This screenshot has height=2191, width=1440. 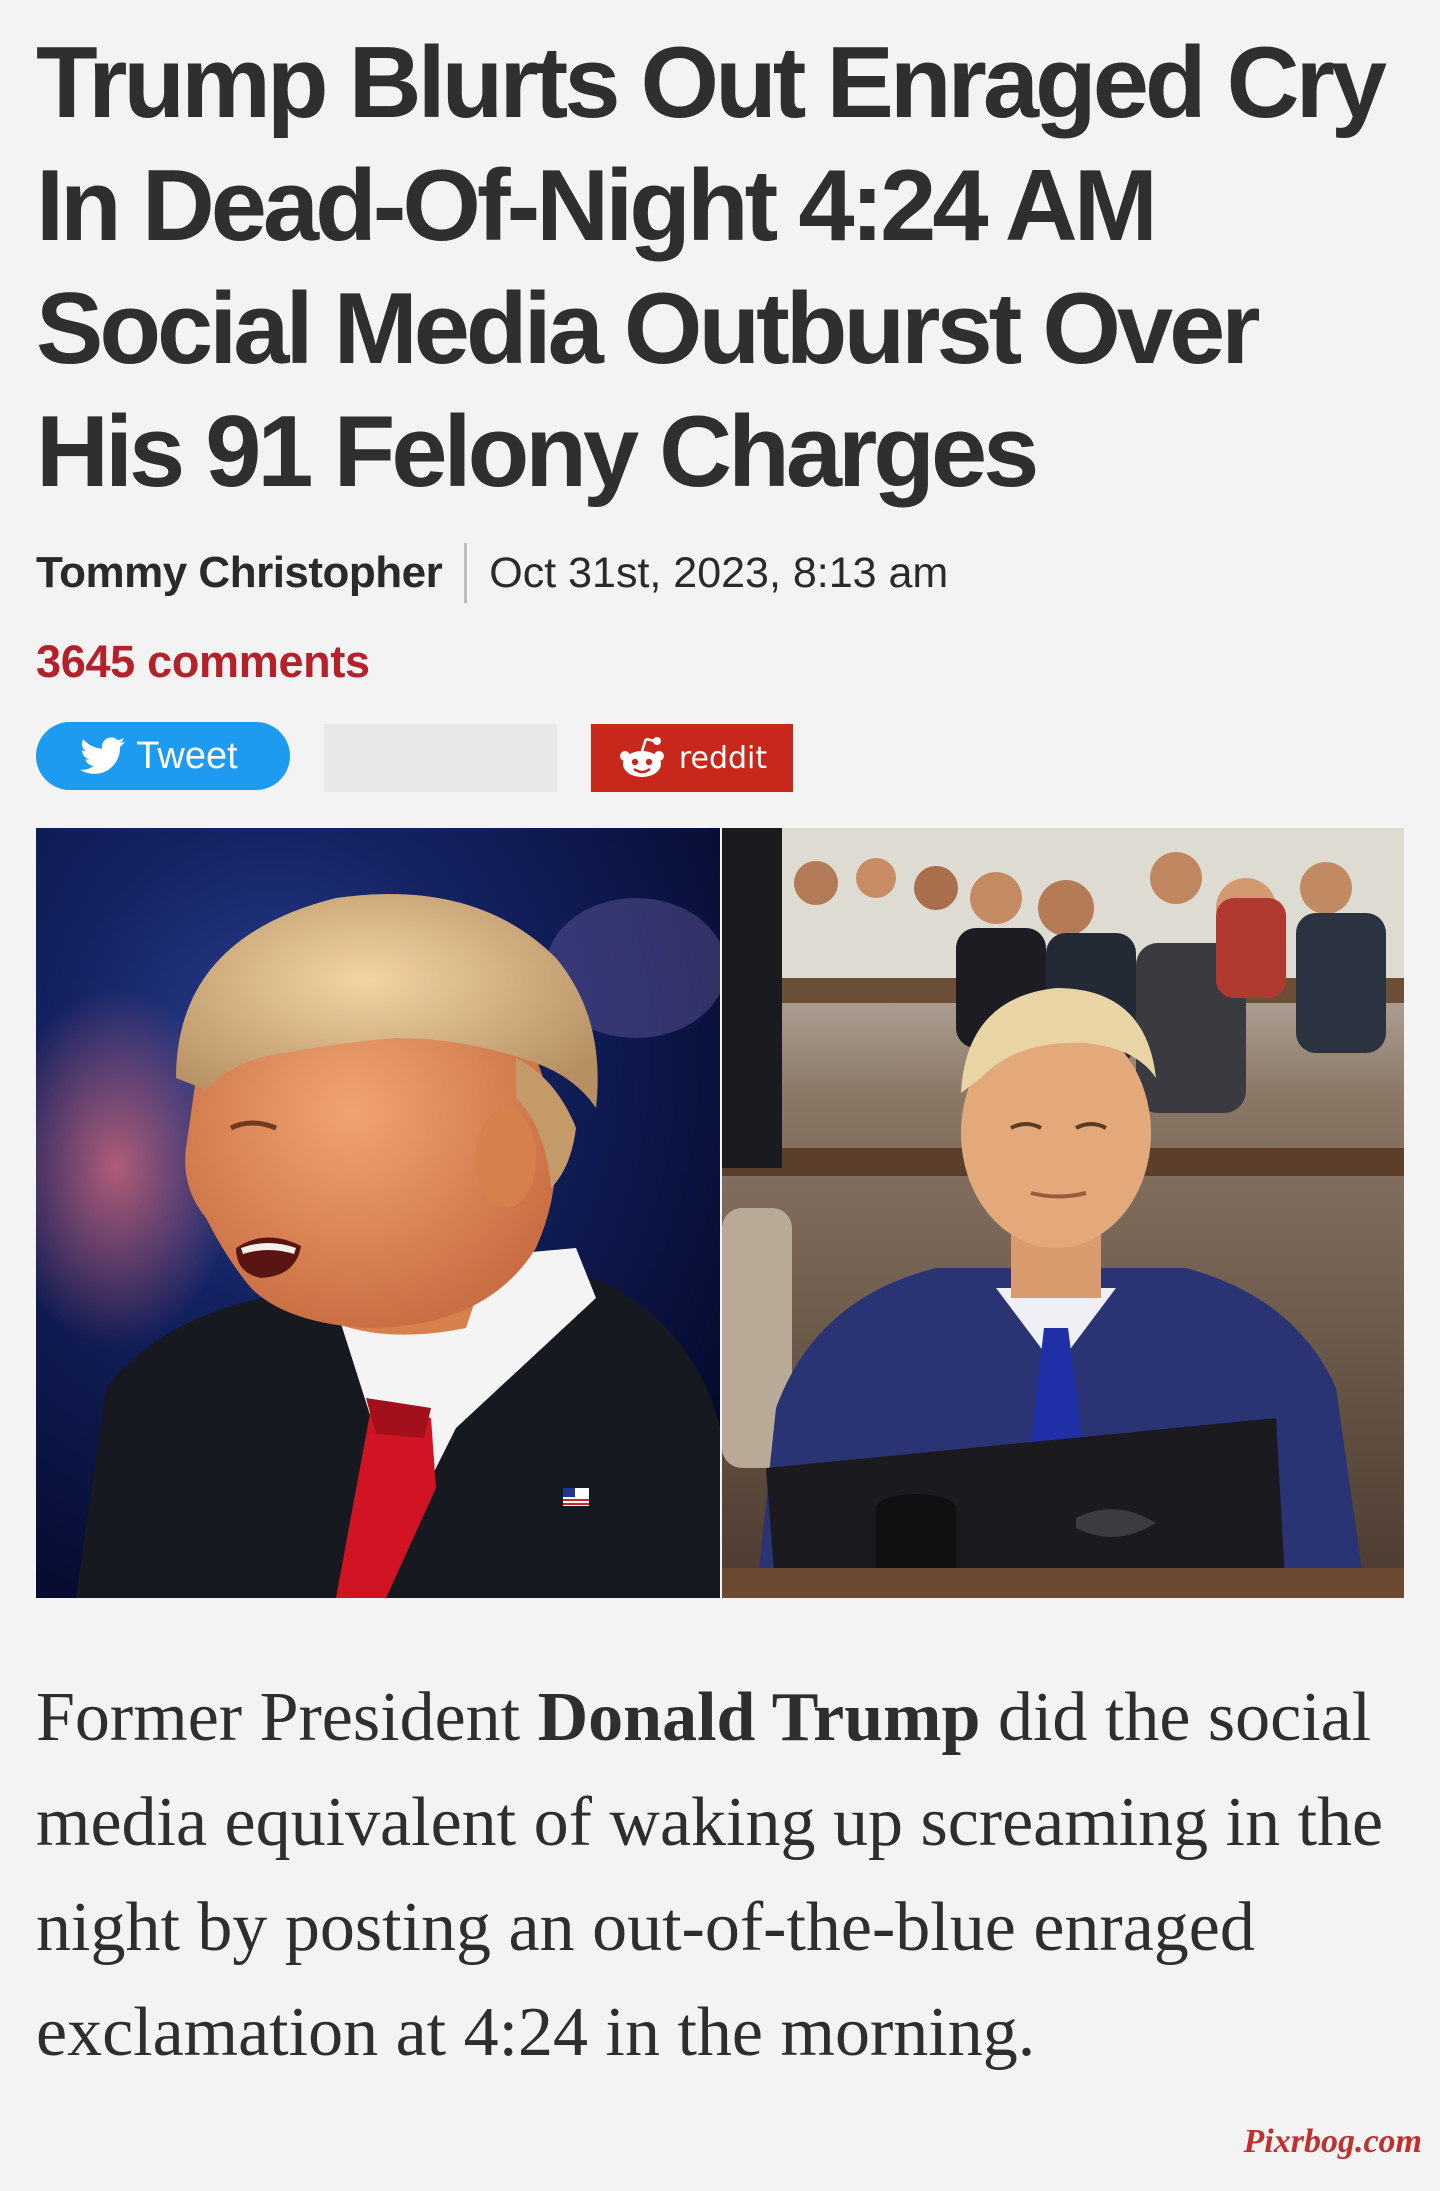 I want to click on share-button-placeholder, so click(x=440, y=758).